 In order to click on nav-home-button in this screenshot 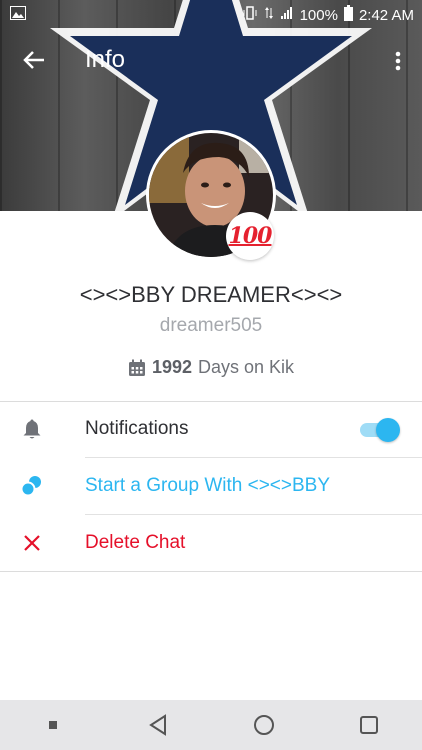, I will do `click(264, 725)`.